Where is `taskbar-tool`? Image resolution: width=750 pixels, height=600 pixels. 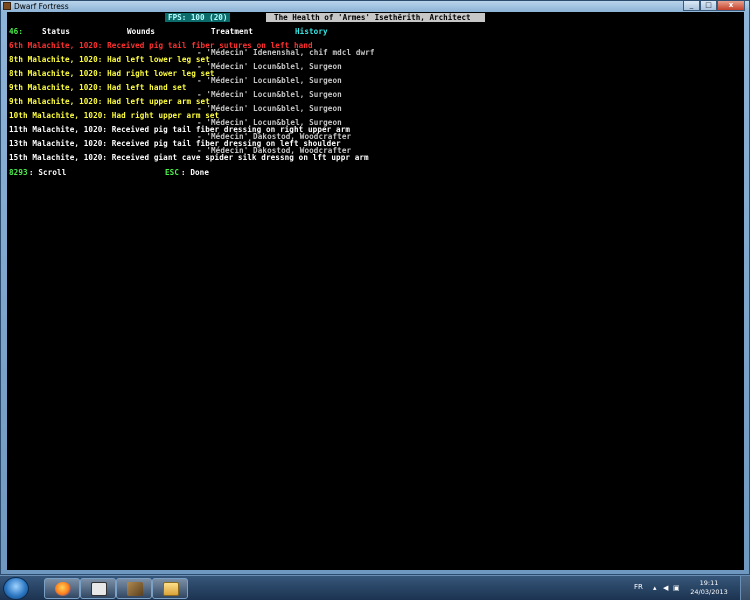 taskbar-tool is located at coordinates (134, 588).